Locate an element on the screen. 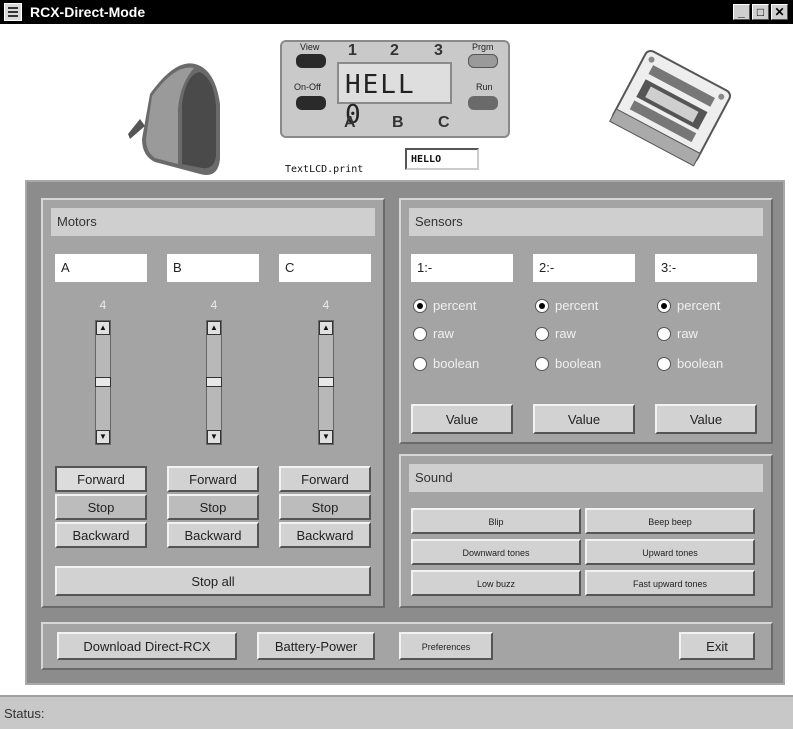 The height and width of the screenshot is (729, 793). sensor-2-boolean-radio: boolean is located at coordinates (590, 365).